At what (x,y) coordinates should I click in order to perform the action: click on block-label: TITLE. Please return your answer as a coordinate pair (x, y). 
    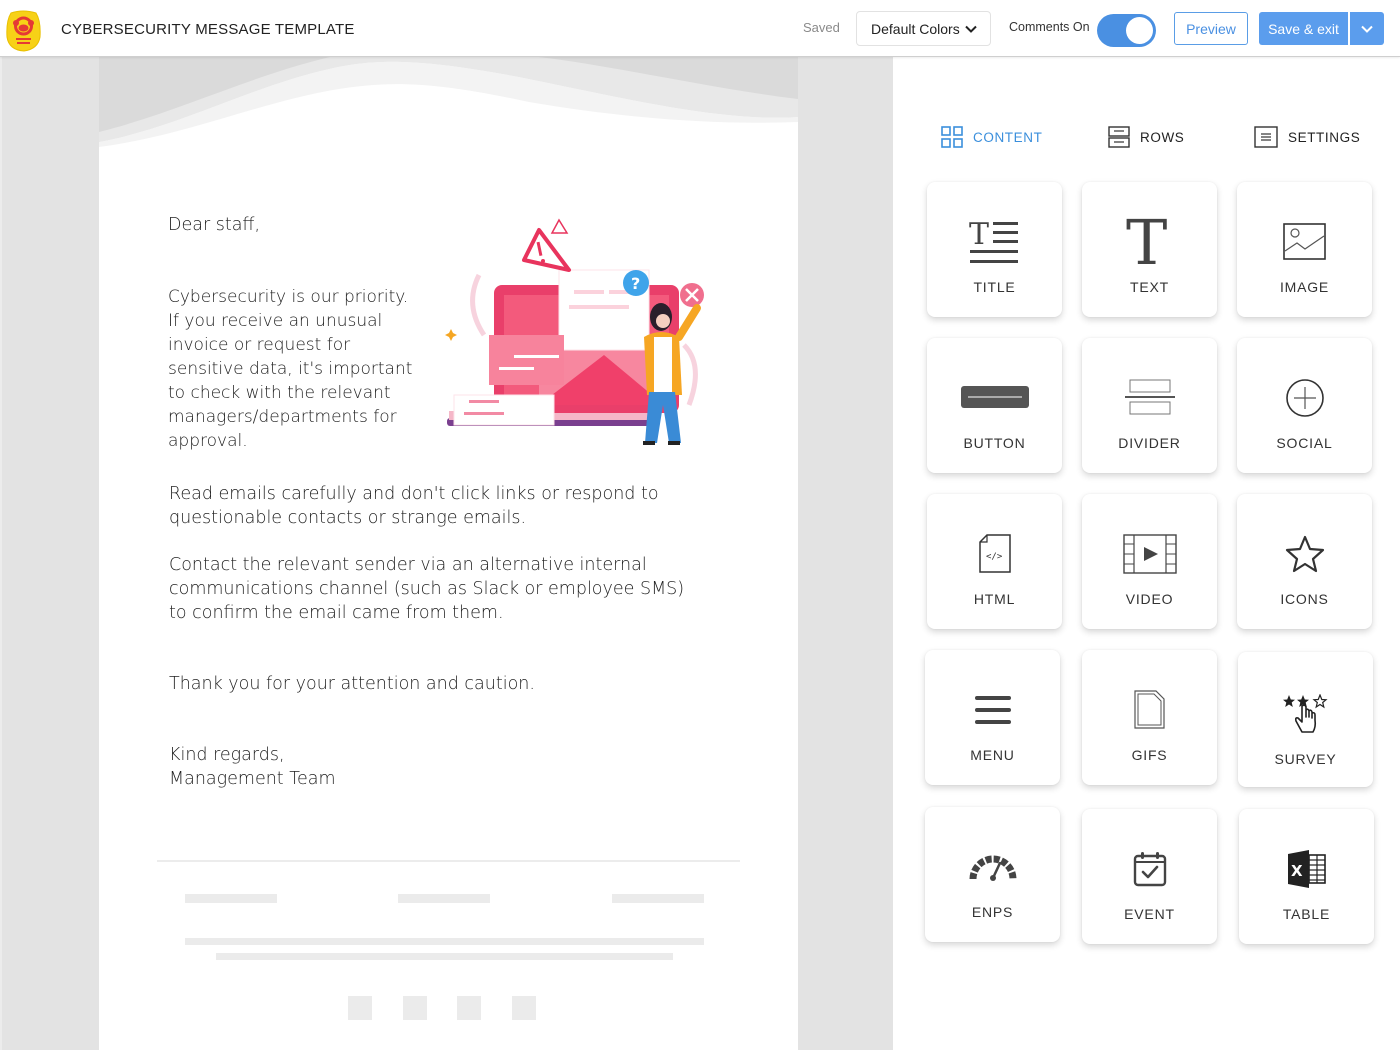
    Looking at the image, I should click on (994, 287).